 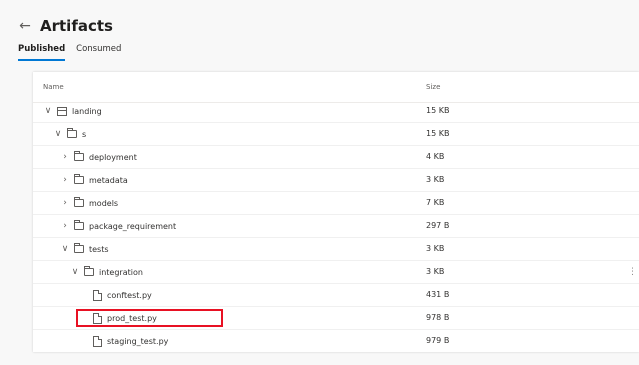 I want to click on column-header-name: Name, so click(x=53, y=87).